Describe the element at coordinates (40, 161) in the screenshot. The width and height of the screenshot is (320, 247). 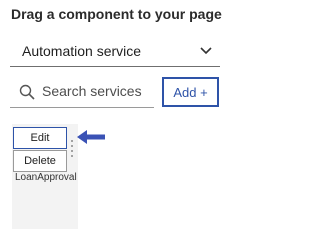
I see `menu-item-delete: Delete` at that location.